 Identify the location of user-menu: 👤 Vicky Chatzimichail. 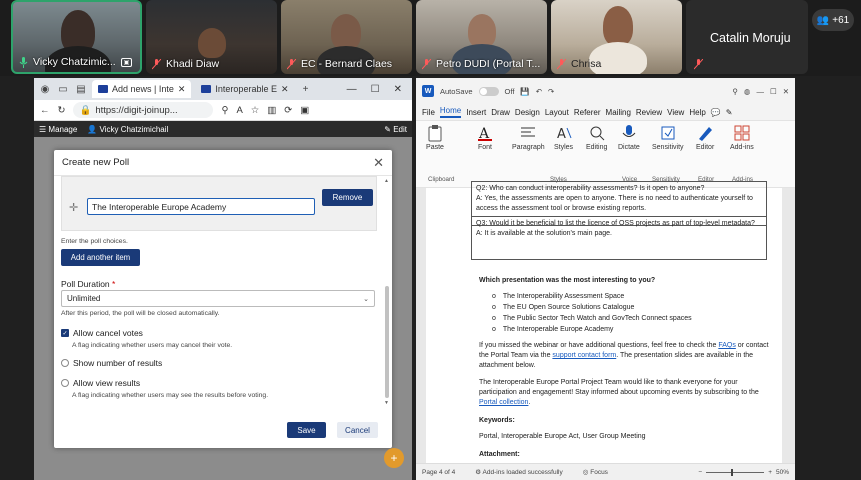
(127, 129).